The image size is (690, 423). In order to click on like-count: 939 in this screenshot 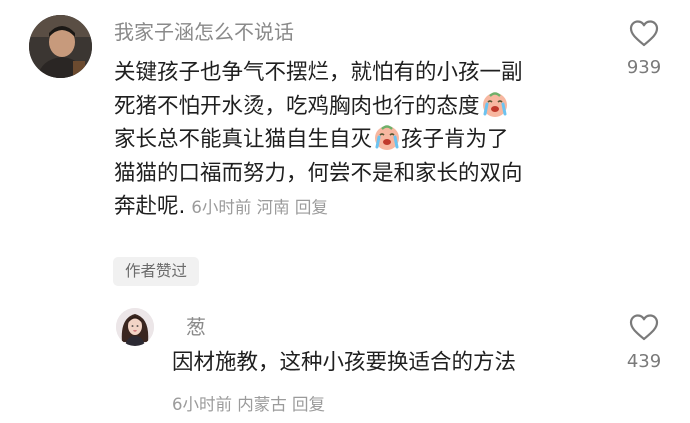, I will do `click(644, 67)`.